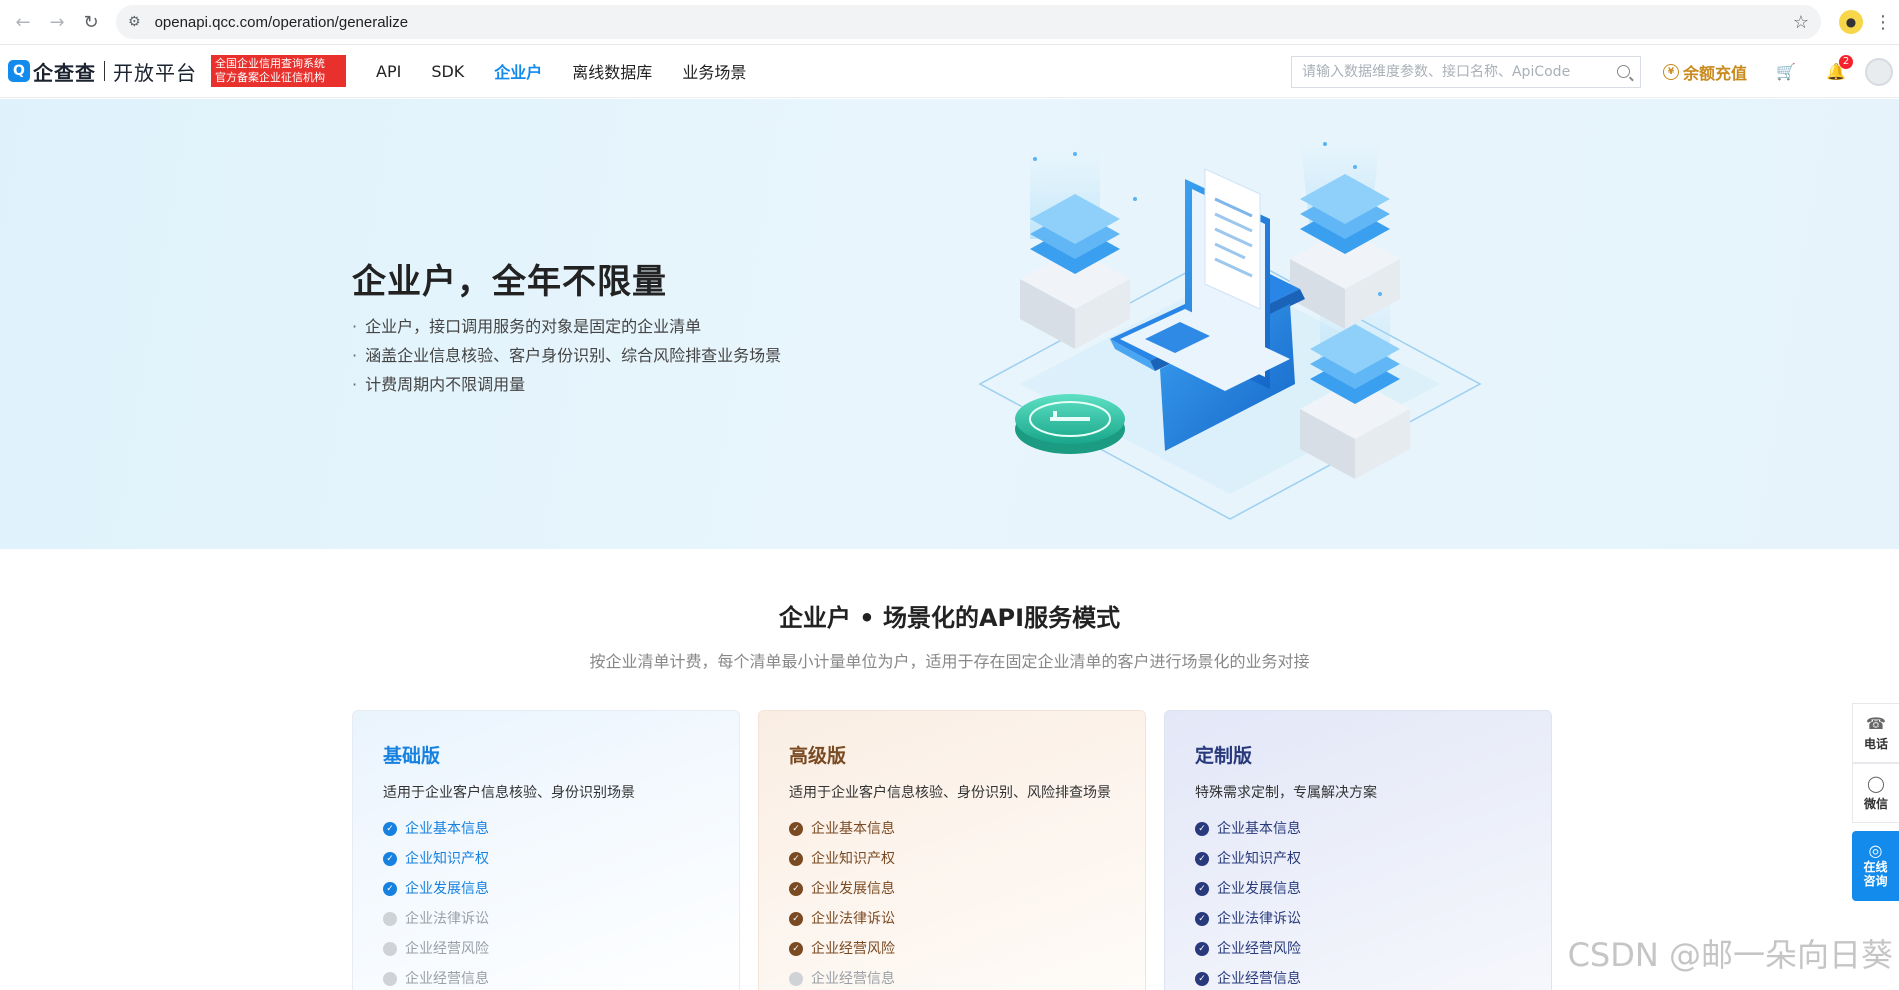 Image resolution: width=1899 pixels, height=990 pixels. What do you see at coordinates (566, 384) in the screenshot?
I see `hero-bullet: 计费周期内不限调用量` at bounding box center [566, 384].